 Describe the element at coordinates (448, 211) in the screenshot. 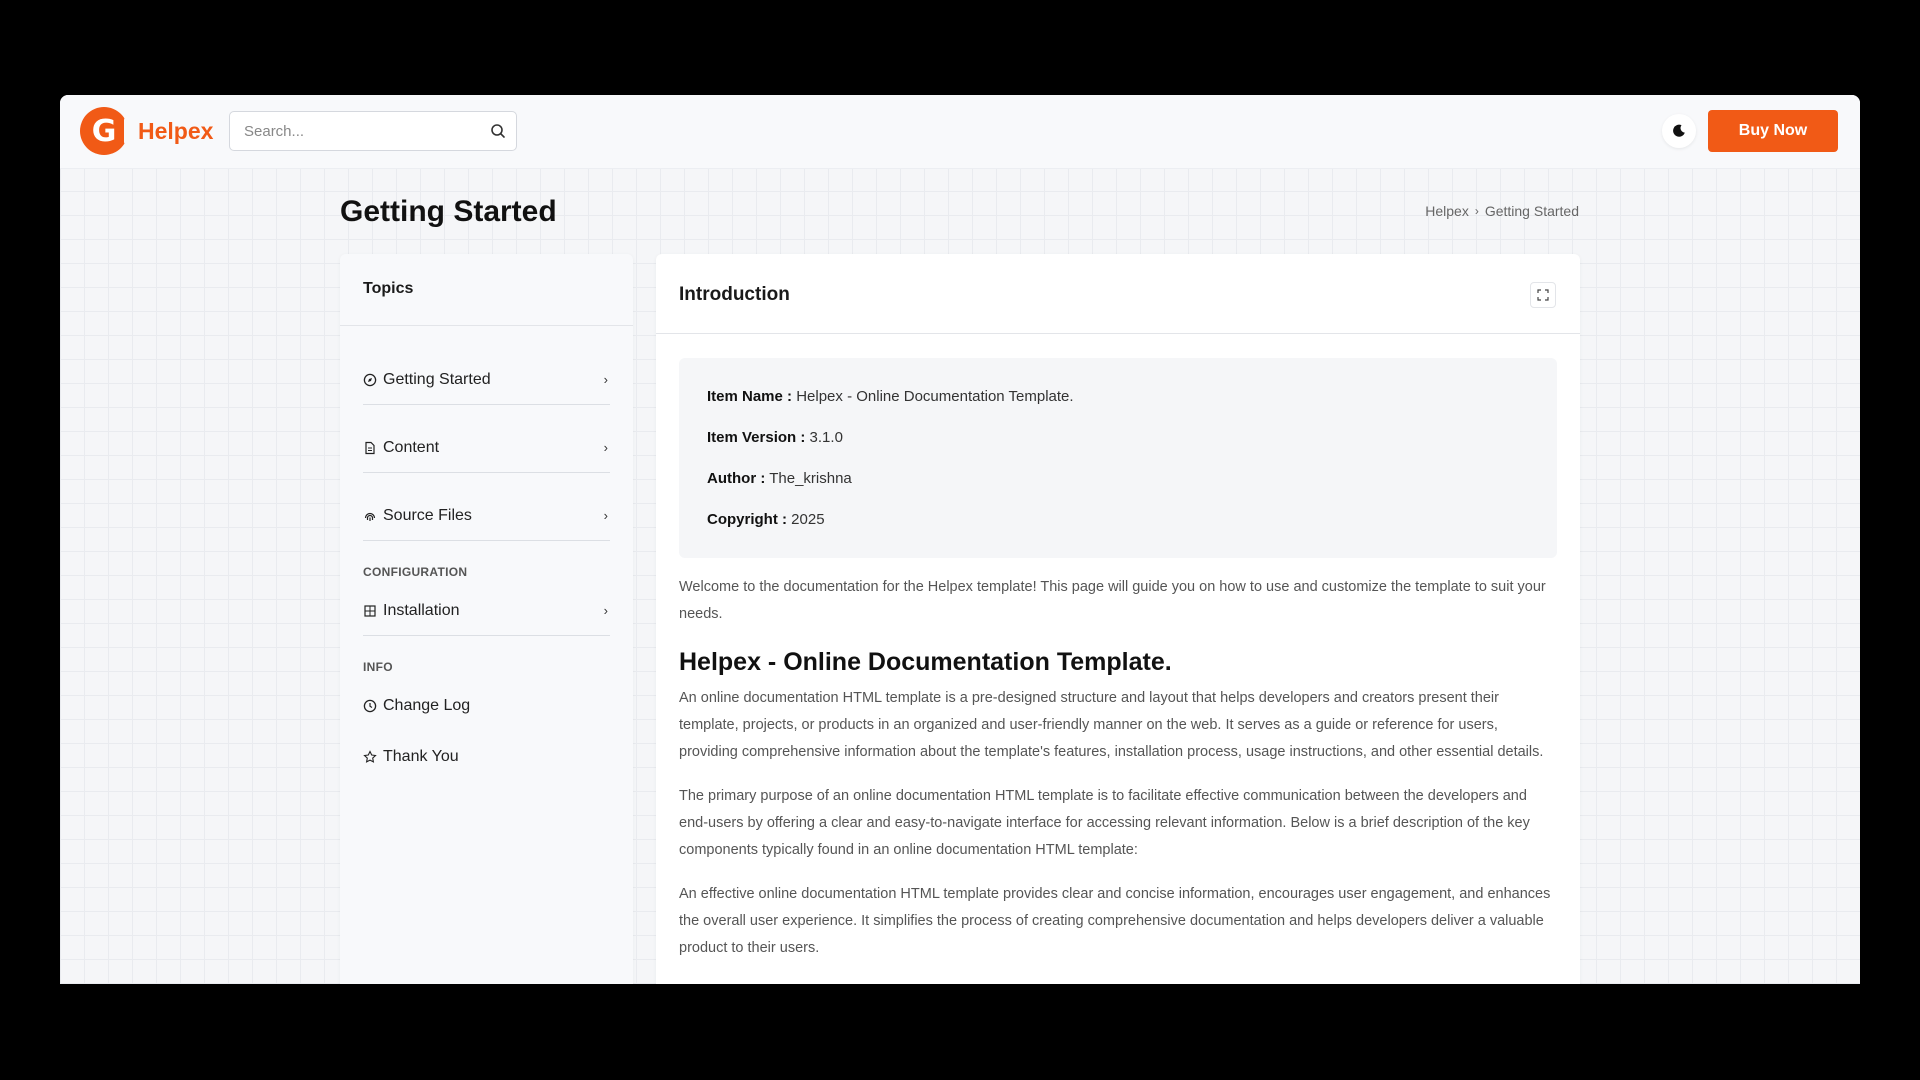

I see `page-title: Getting Started` at that location.